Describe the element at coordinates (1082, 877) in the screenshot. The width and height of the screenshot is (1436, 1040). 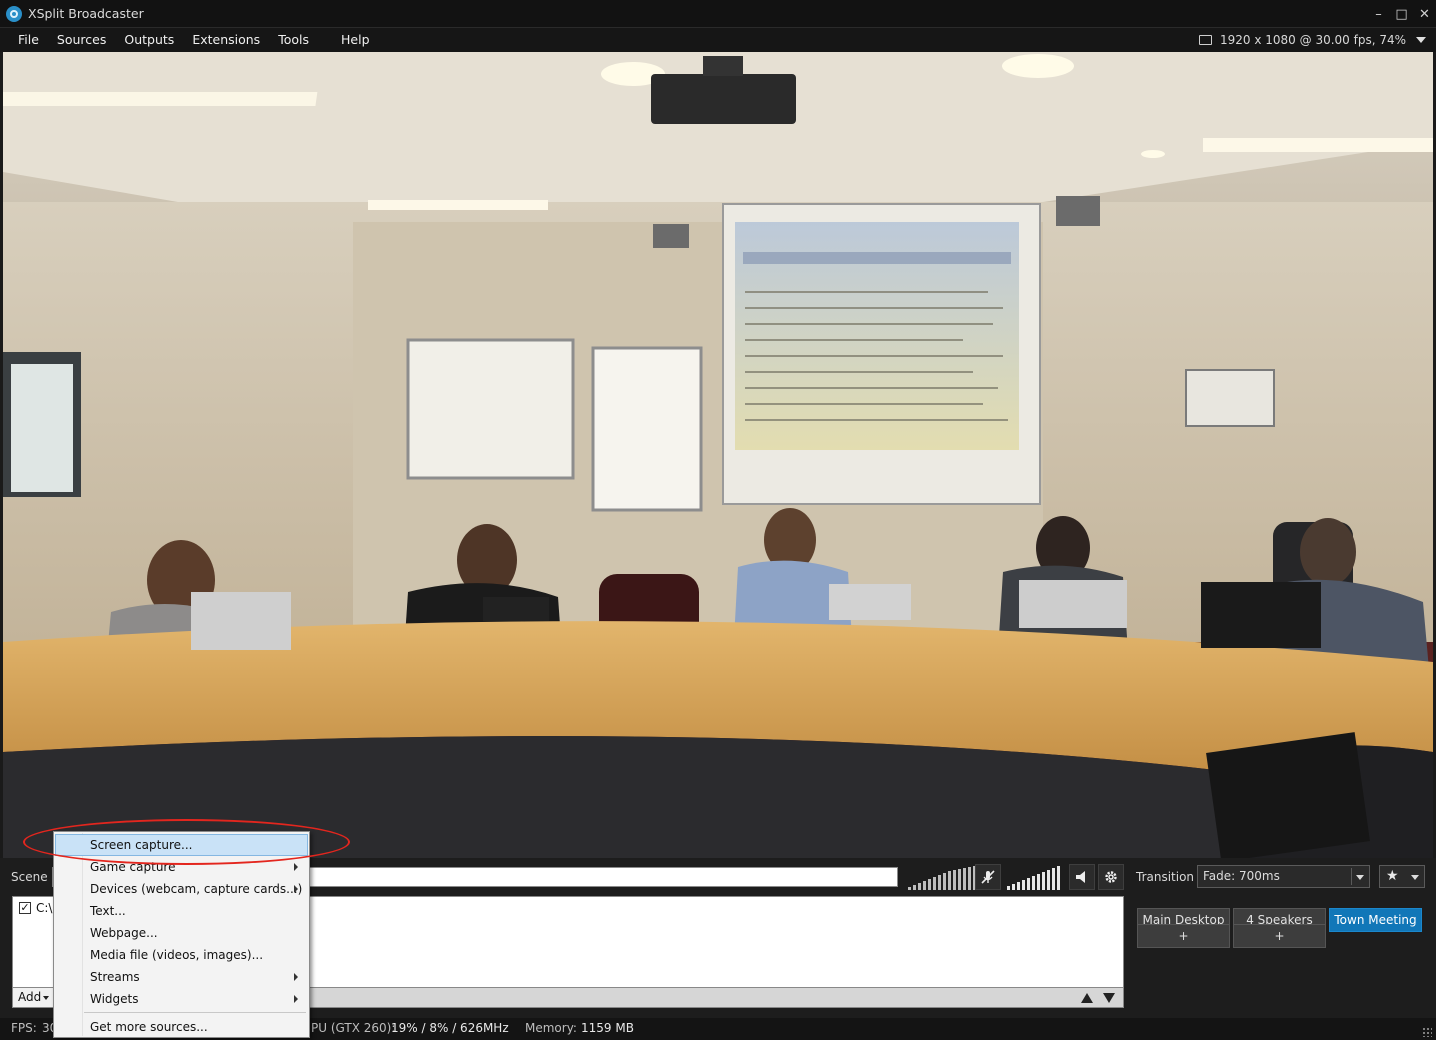
I see `speaker-icon` at that location.